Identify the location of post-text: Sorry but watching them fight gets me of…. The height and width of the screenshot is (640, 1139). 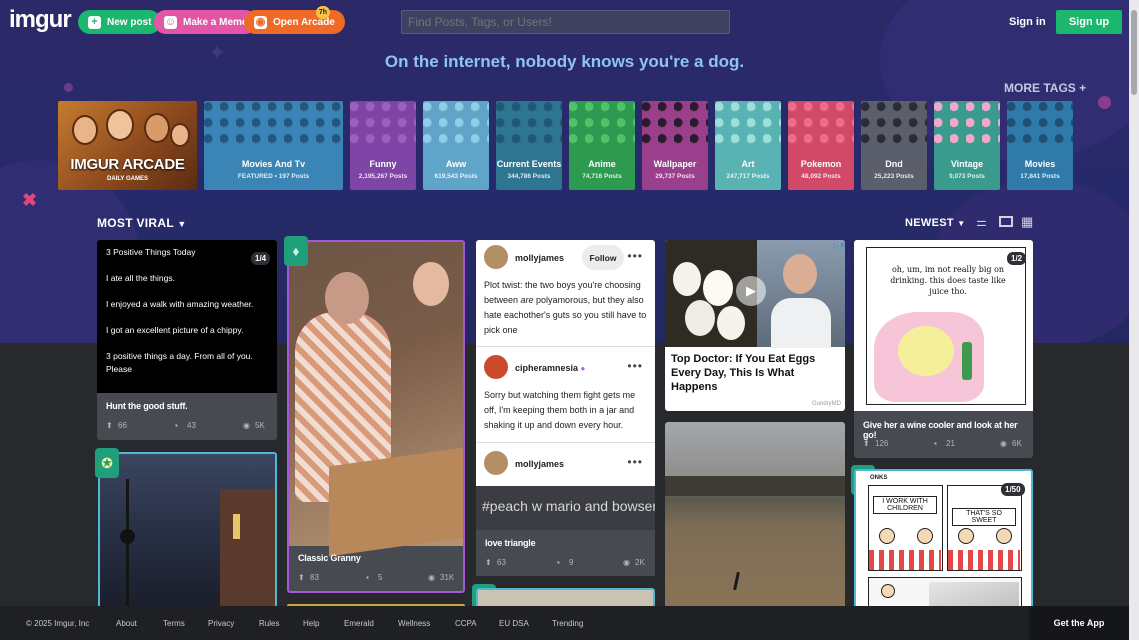
(560, 410).